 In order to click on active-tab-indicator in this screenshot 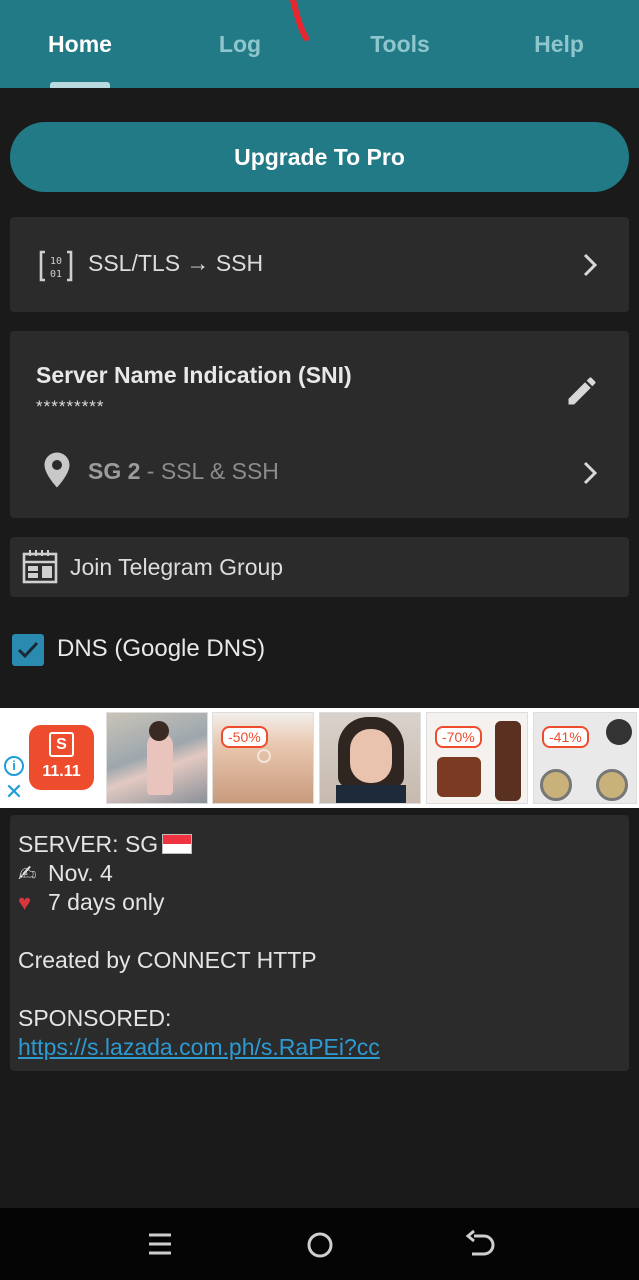, I will do `click(80, 85)`.